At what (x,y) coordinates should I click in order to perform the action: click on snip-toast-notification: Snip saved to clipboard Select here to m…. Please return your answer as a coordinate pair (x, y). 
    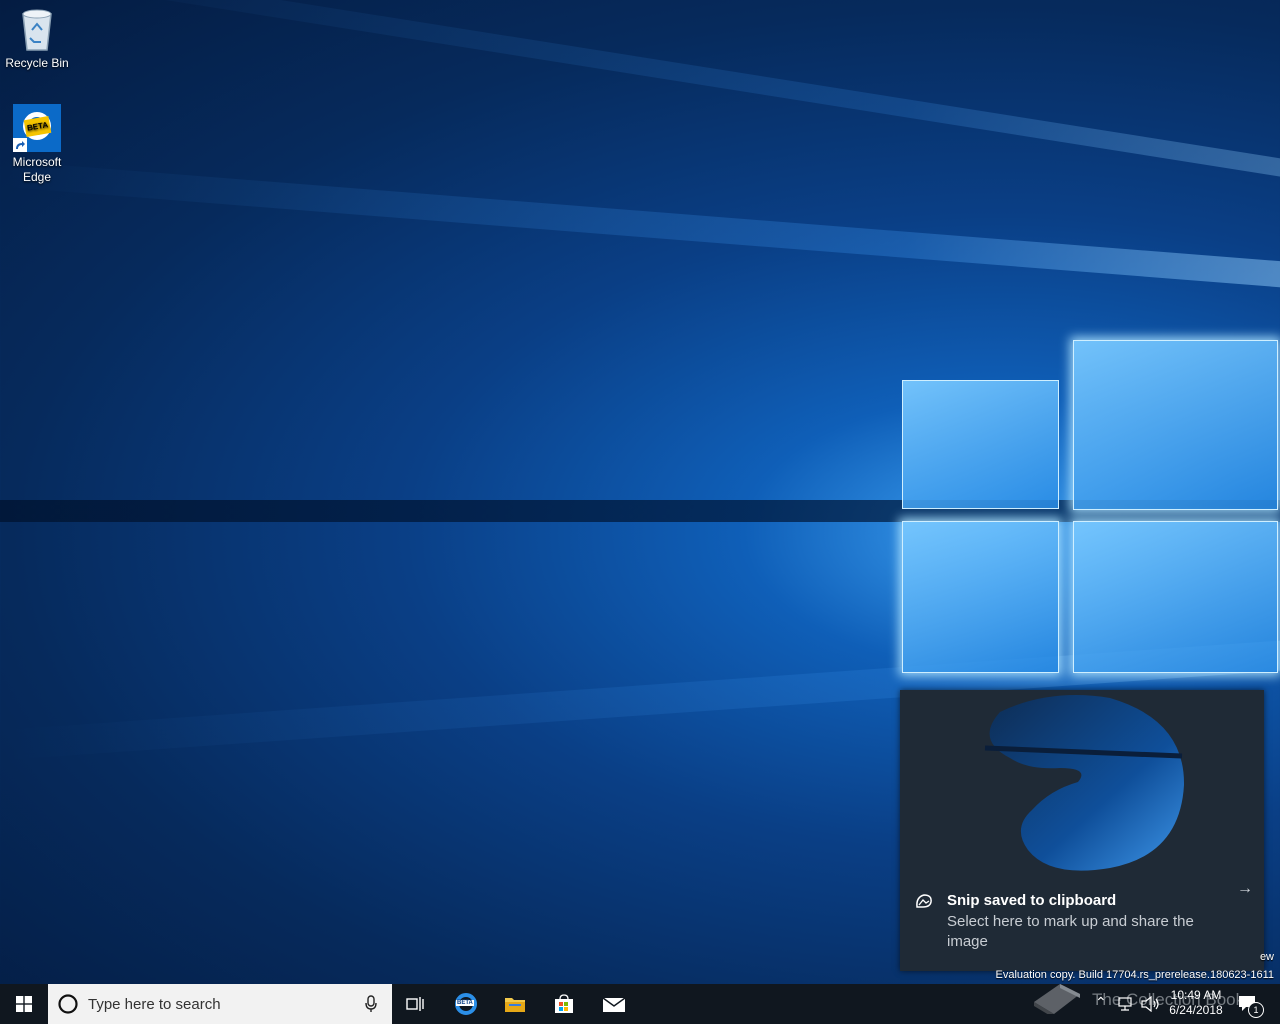
    Looking at the image, I should click on (1082, 830).